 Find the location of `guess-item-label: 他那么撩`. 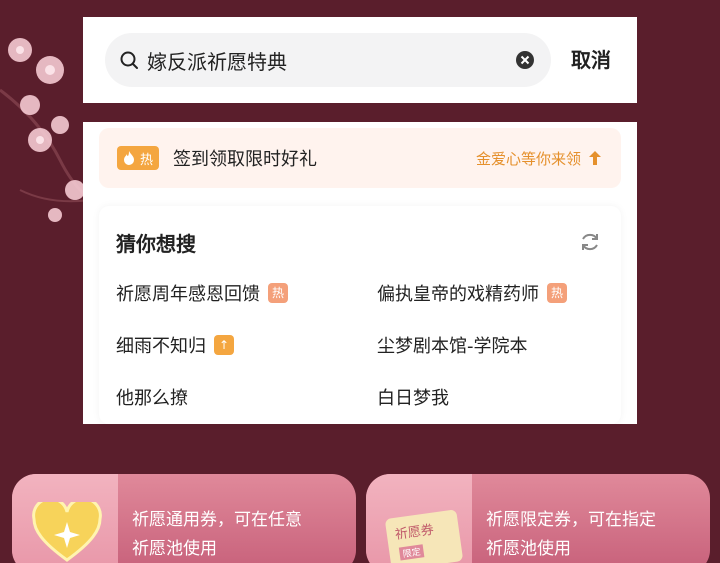

guess-item-label: 他那么撩 is located at coordinates (152, 398).